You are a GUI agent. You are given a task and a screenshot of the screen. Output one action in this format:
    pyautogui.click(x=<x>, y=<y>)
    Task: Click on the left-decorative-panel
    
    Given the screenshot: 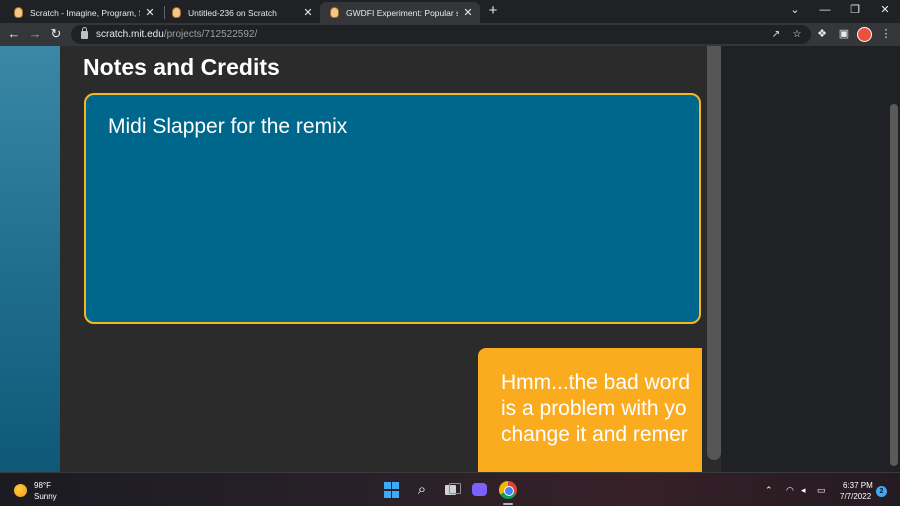 What is the action you would take?
    pyautogui.click(x=30, y=259)
    